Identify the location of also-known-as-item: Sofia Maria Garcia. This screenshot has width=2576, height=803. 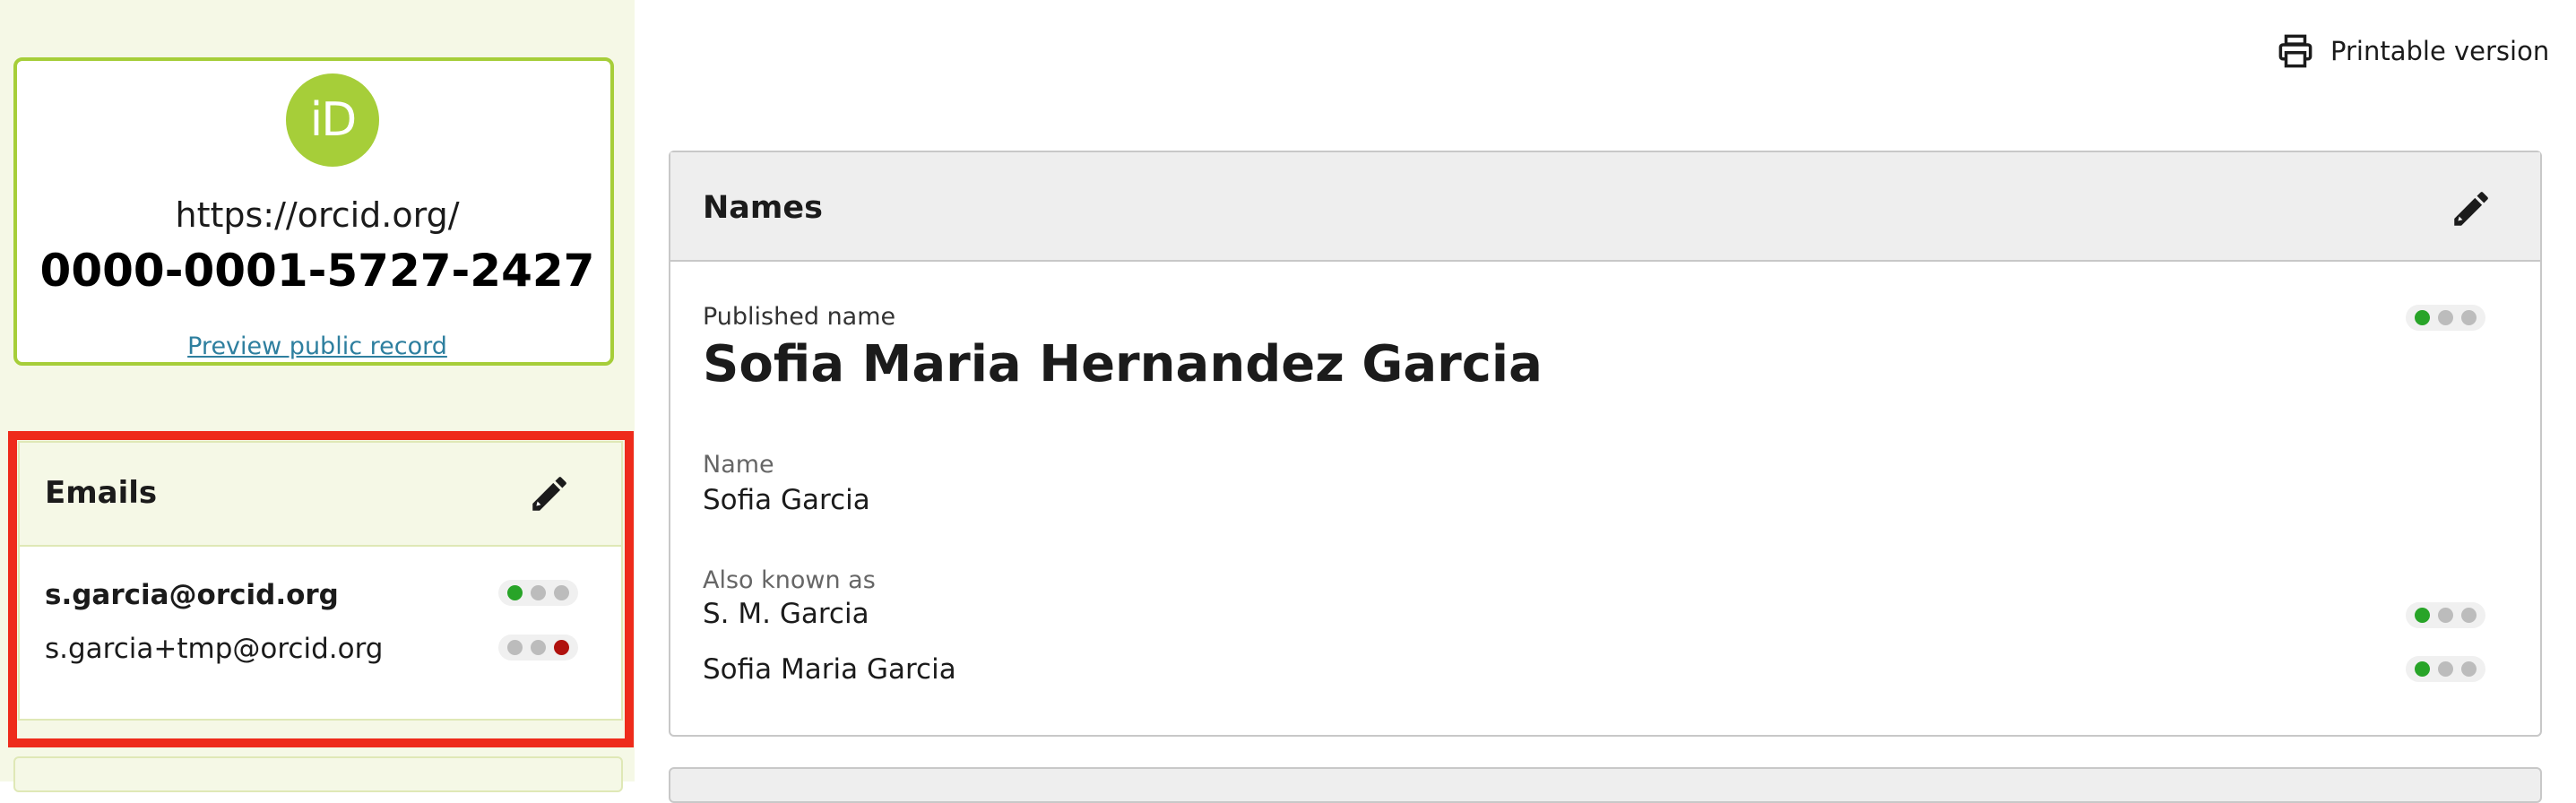
(829, 669).